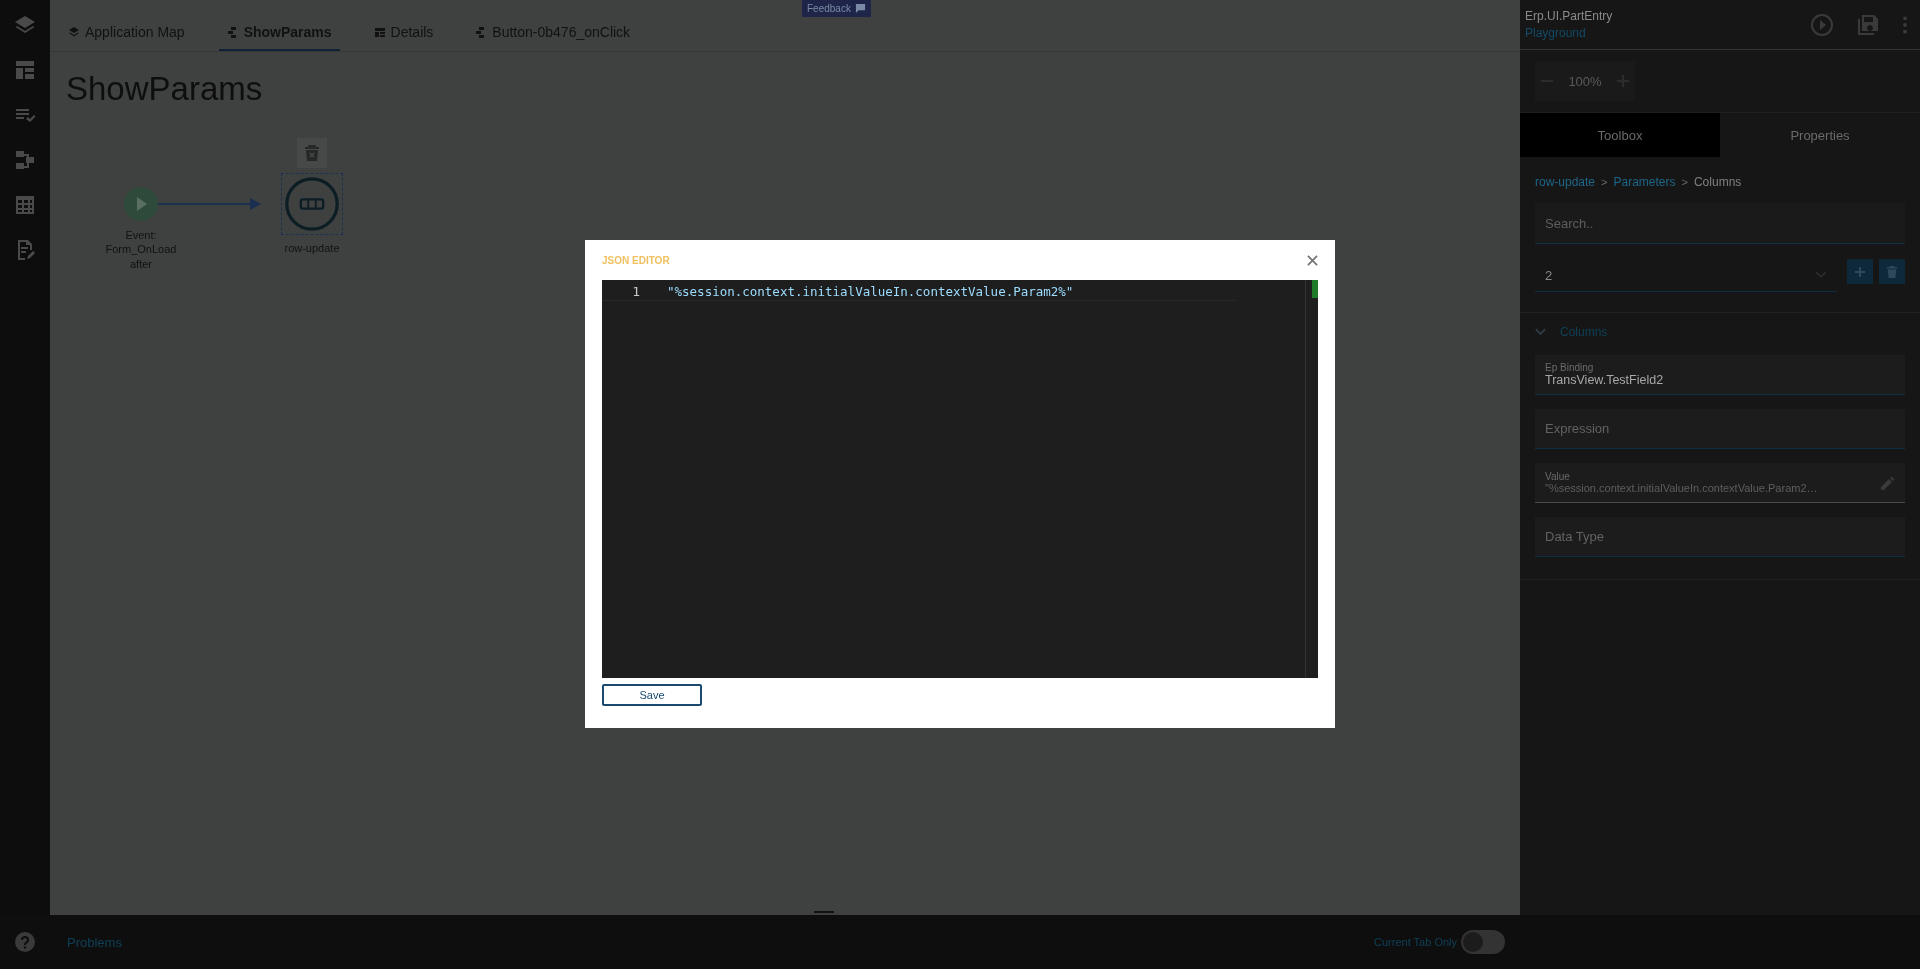 The width and height of the screenshot is (1920, 969). What do you see at coordinates (636, 260) in the screenshot?
I see `dialog-title: JSON EDITOR` at bounding box center [636, 260].